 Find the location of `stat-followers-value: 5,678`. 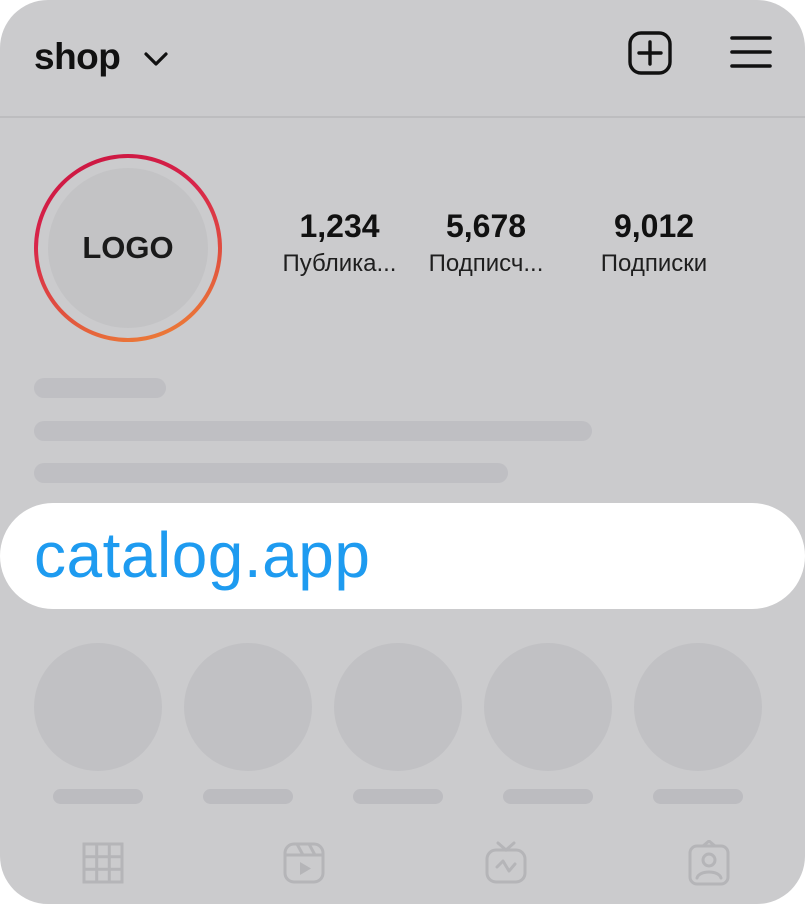

stat-followers-value: 5,678 is located at coordinates (486, 226).